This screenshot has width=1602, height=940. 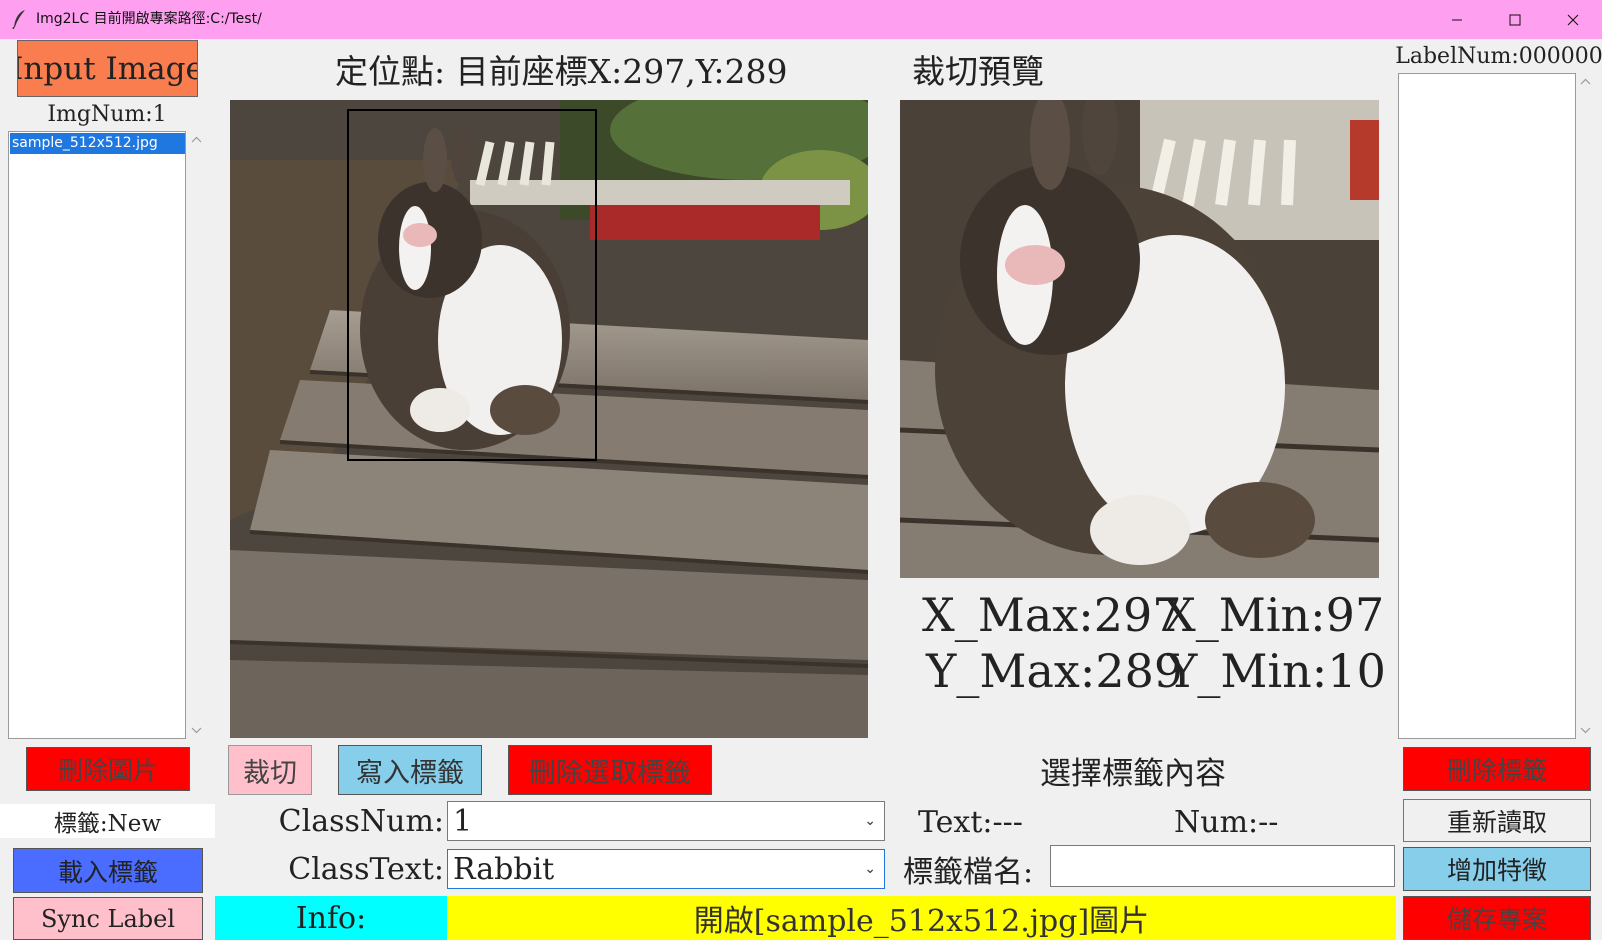 What do you see at coordinates (968, 872) in the screenshot?
I see `label-filename-label: 標籤檔名:` at bounding box center [968, 872].